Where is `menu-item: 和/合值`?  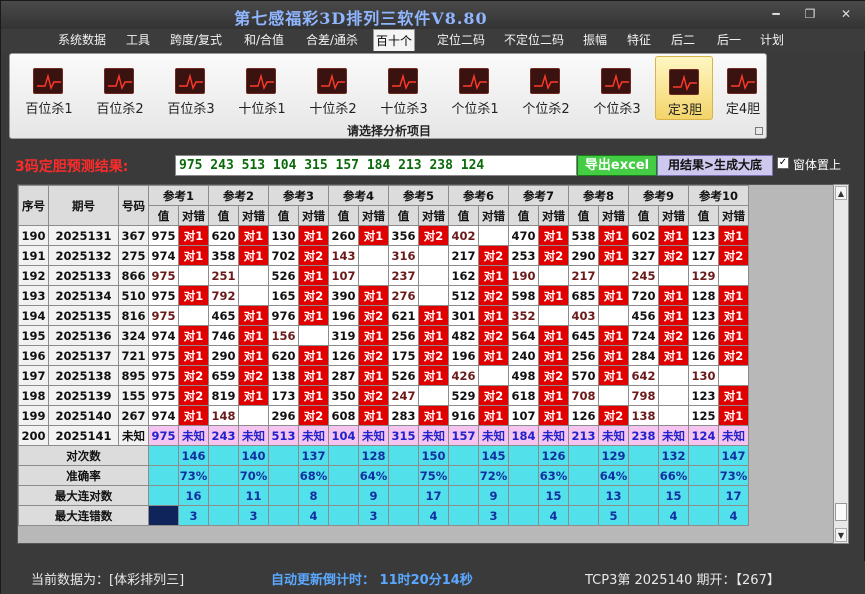 menu-item: 和/合值 is located at coordinates (264, 40).